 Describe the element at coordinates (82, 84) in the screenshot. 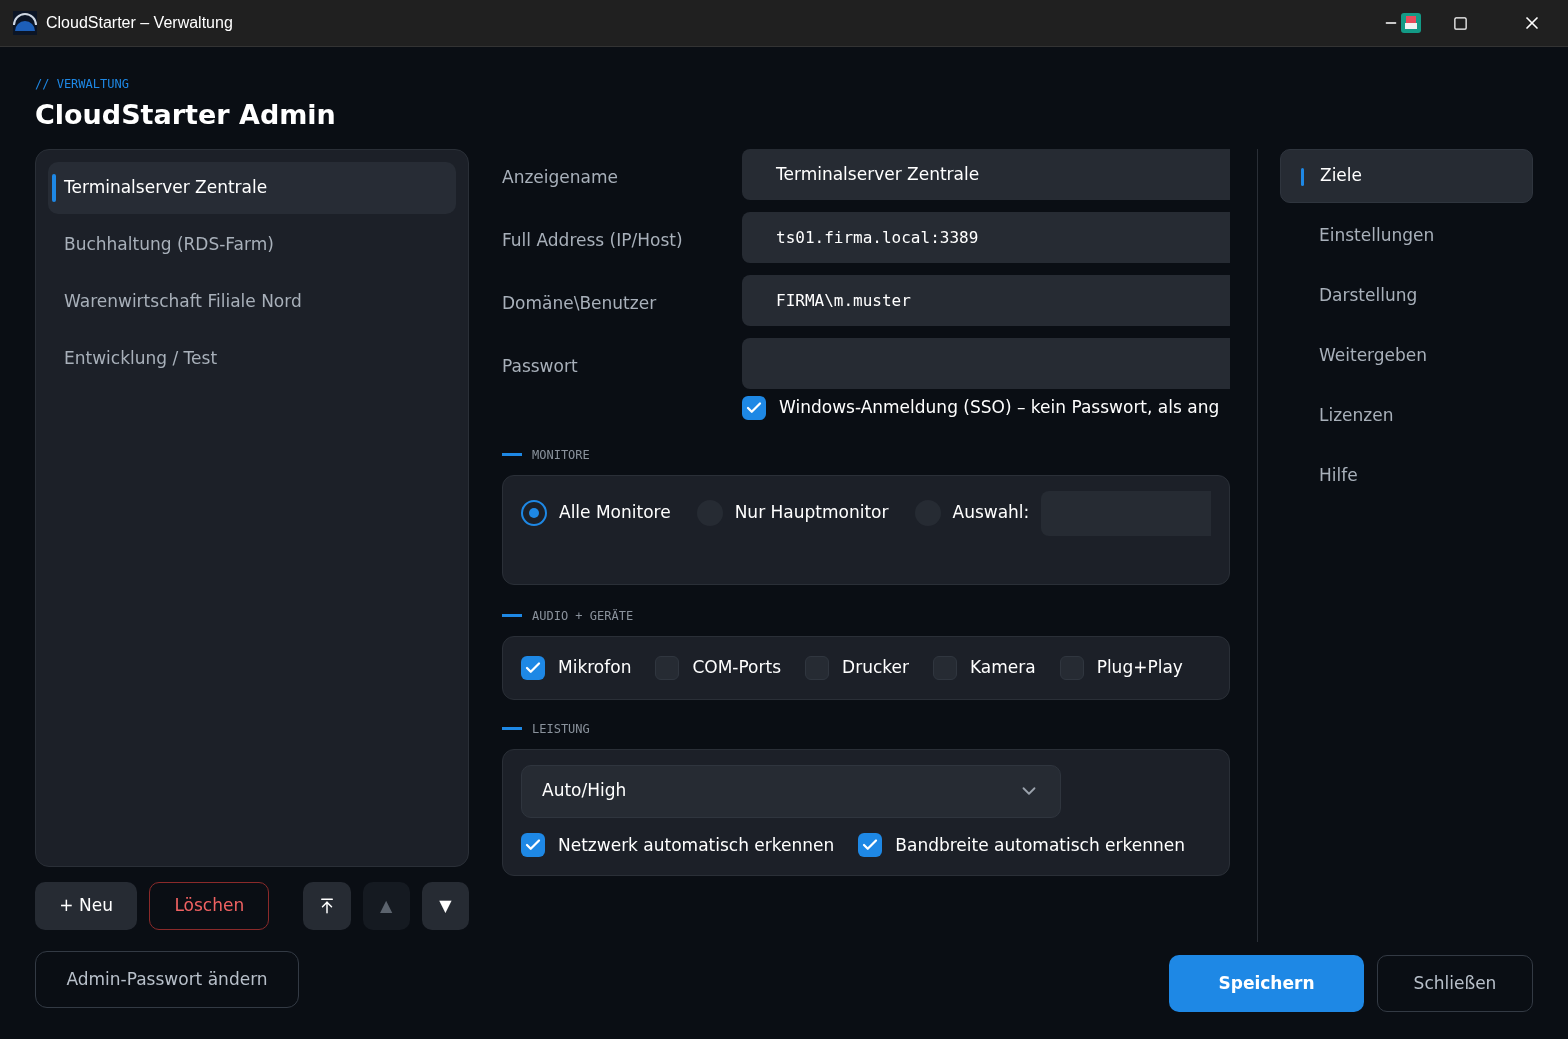

I see `eyebrow-label: // VERWALTUNG` at that location.